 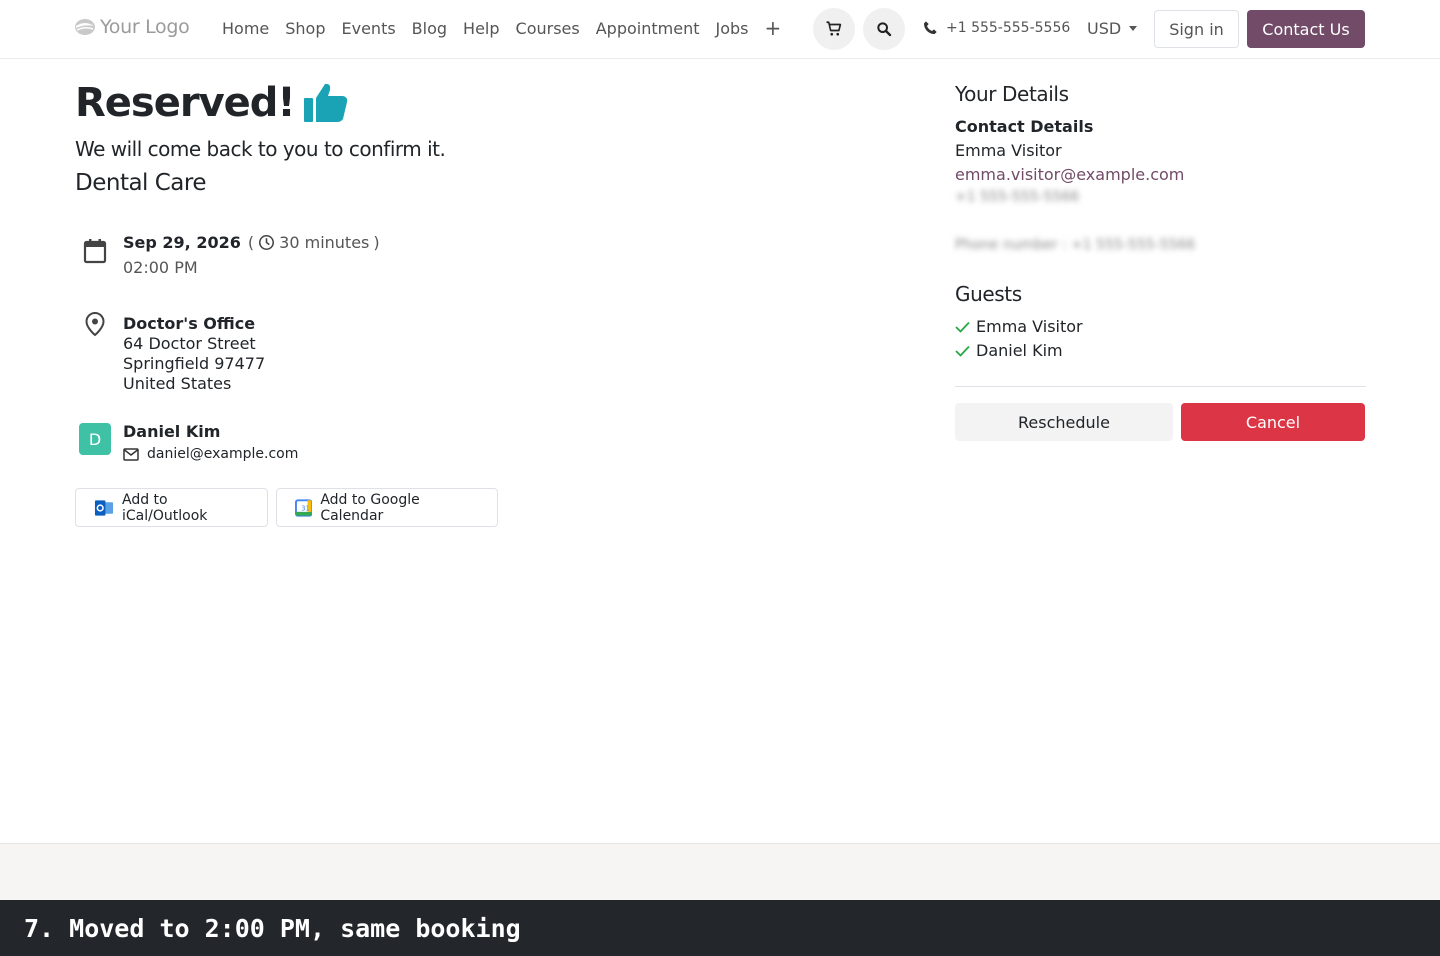 I want to click on currency-selector: USD, so click(x=1112, y=28).